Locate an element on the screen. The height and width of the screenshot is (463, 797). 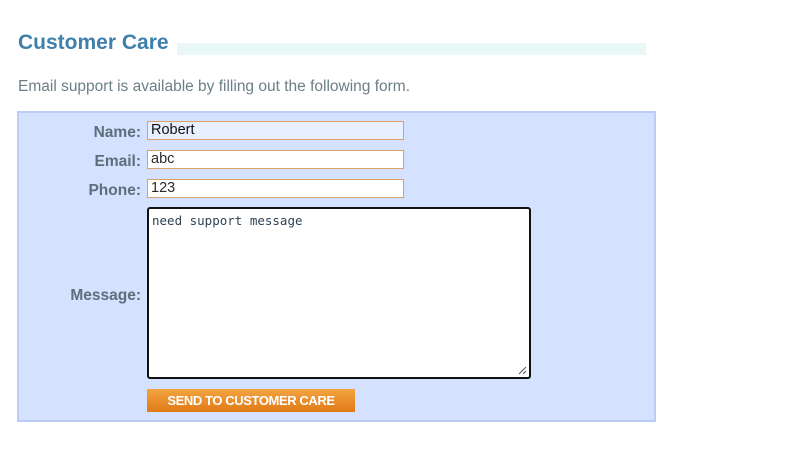
message-label: Message: is located at coordinates (105, 295).